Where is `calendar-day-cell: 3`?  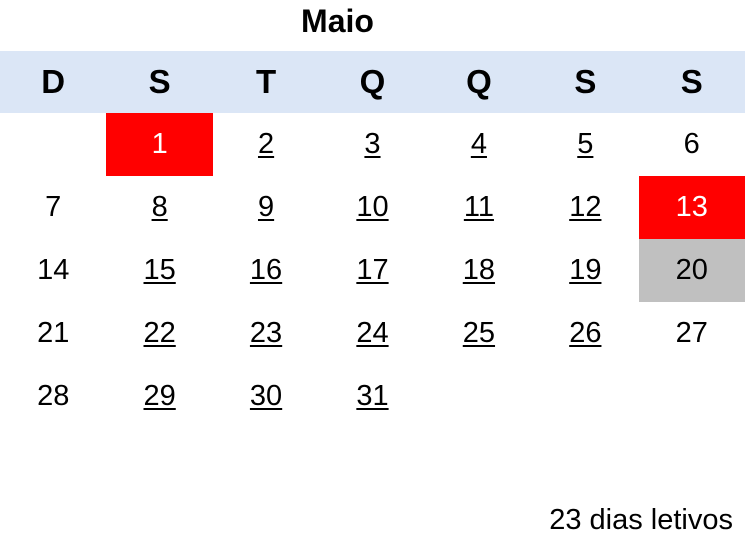 calendar-day-cell: 3 is located at coordinates (372, 144).